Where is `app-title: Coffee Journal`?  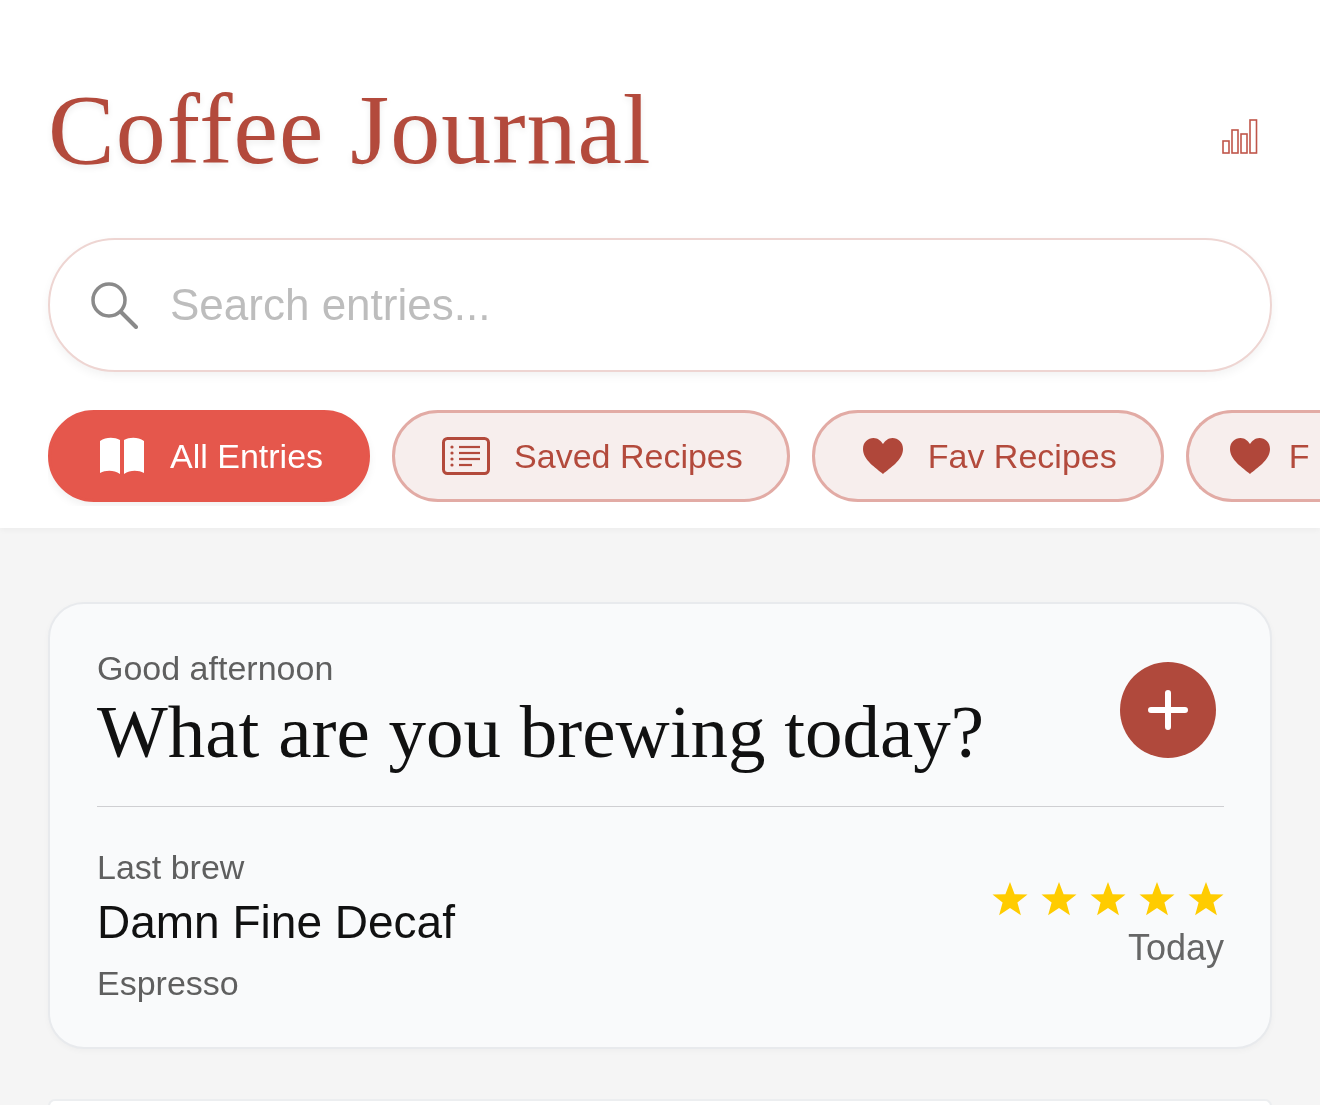
app-title: Coffee Journal is located at coordinates (350, 130).